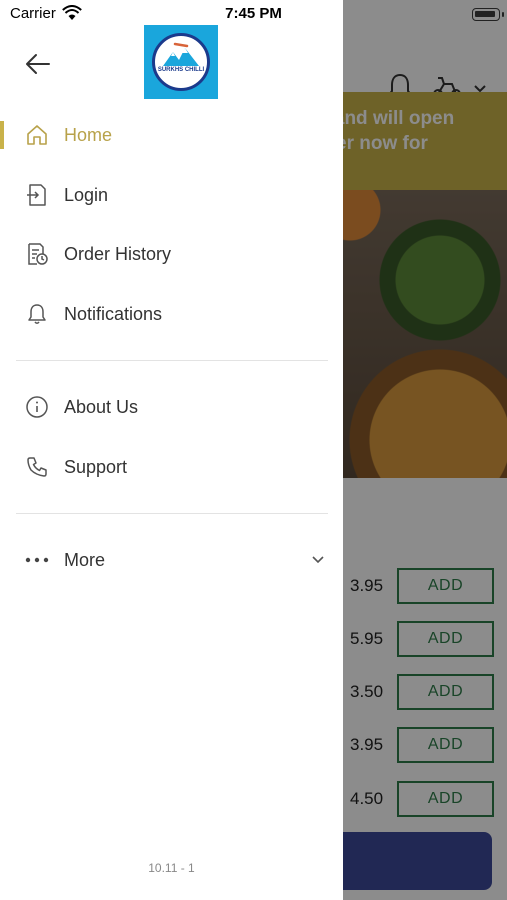 The width and height of the screenshot is (507, 900). I want to click on phone-icon, so click(37, 467).